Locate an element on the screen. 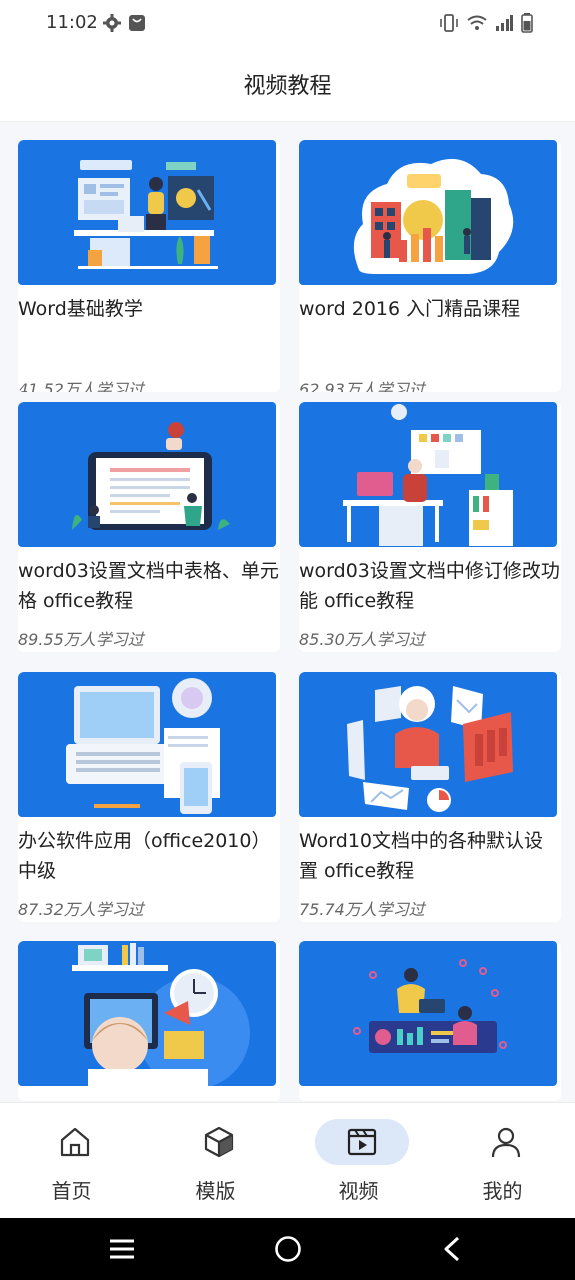  course-card: word03设置文档中表格、单元格 office教程 89.55万人学习过 is located at coordinates (149, 527).